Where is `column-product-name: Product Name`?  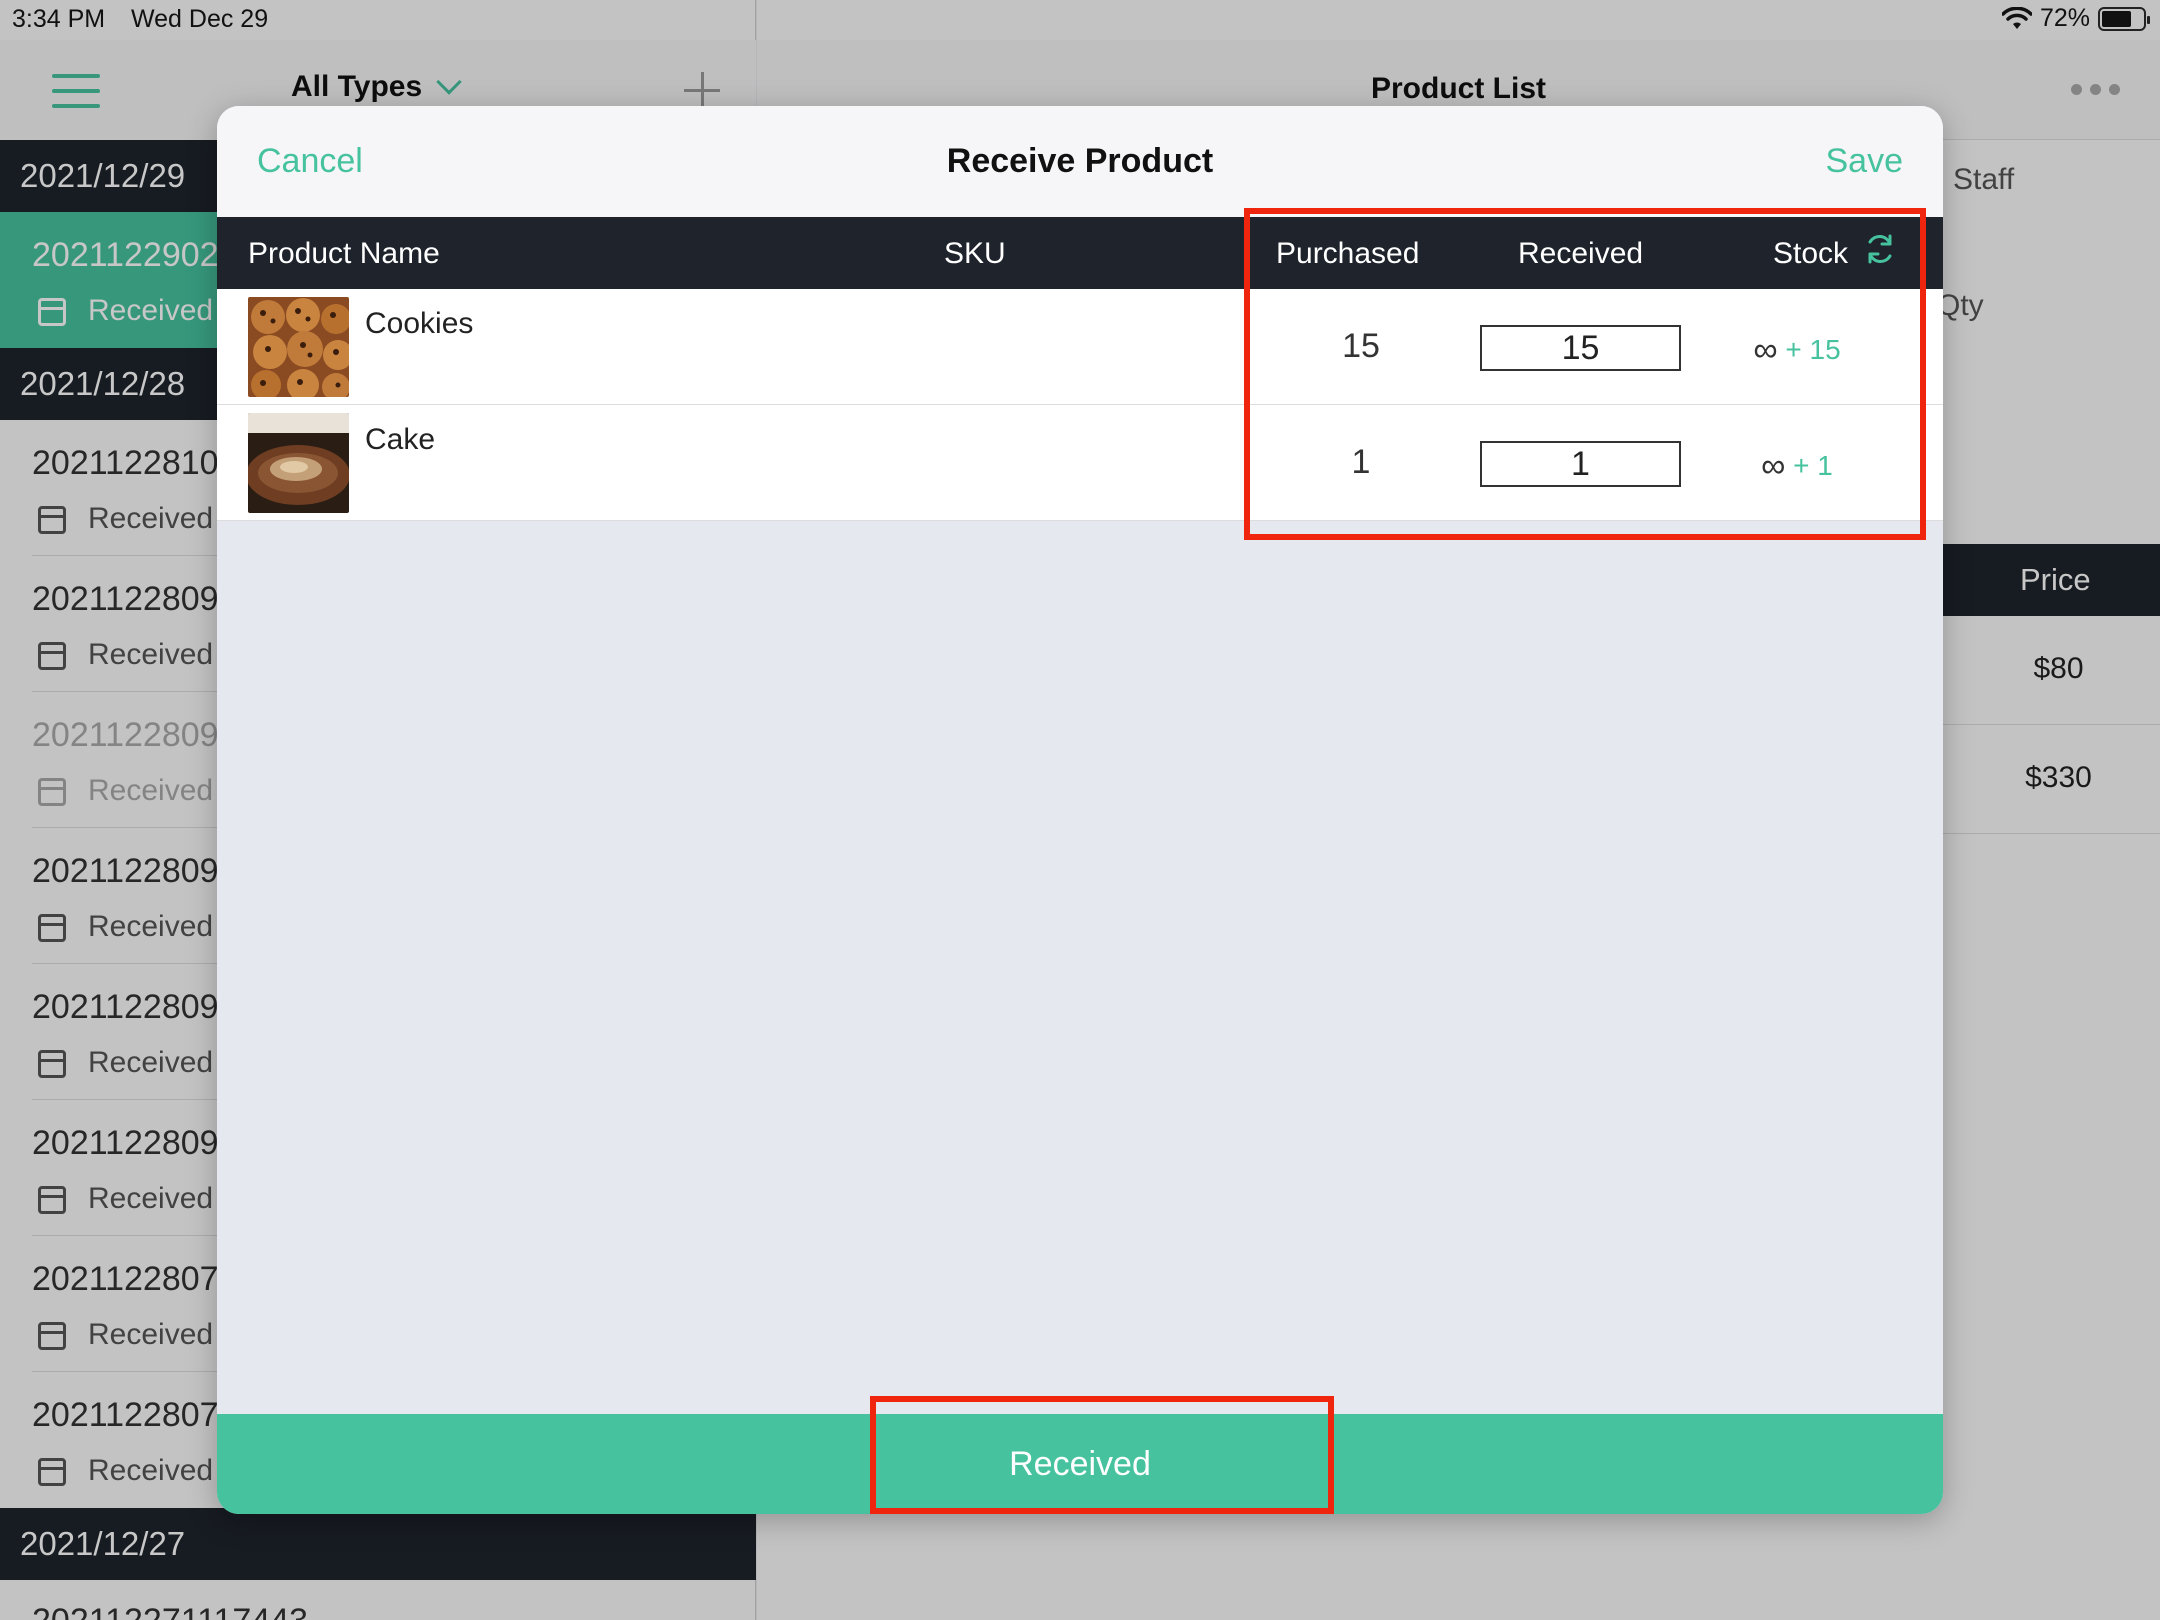 column-product-name: Product Name is located at coordinates (344, 253).